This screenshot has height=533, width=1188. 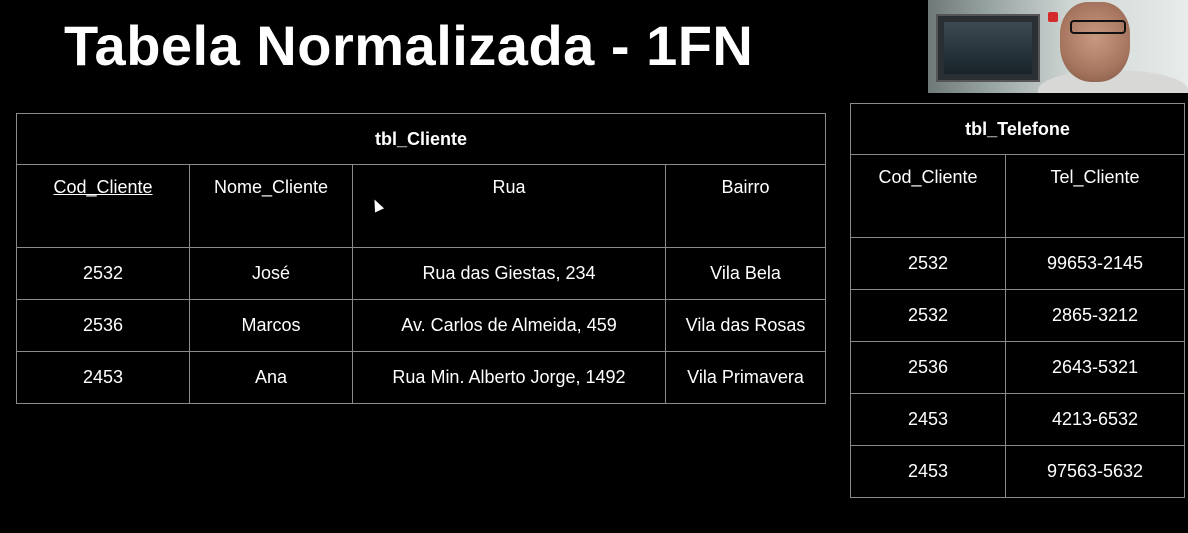 What do you see at coordinates (1095, 471) in the screenshot?
I see `cell-tel-cliente: 97563-5632` at bounding box center [1095, 471].